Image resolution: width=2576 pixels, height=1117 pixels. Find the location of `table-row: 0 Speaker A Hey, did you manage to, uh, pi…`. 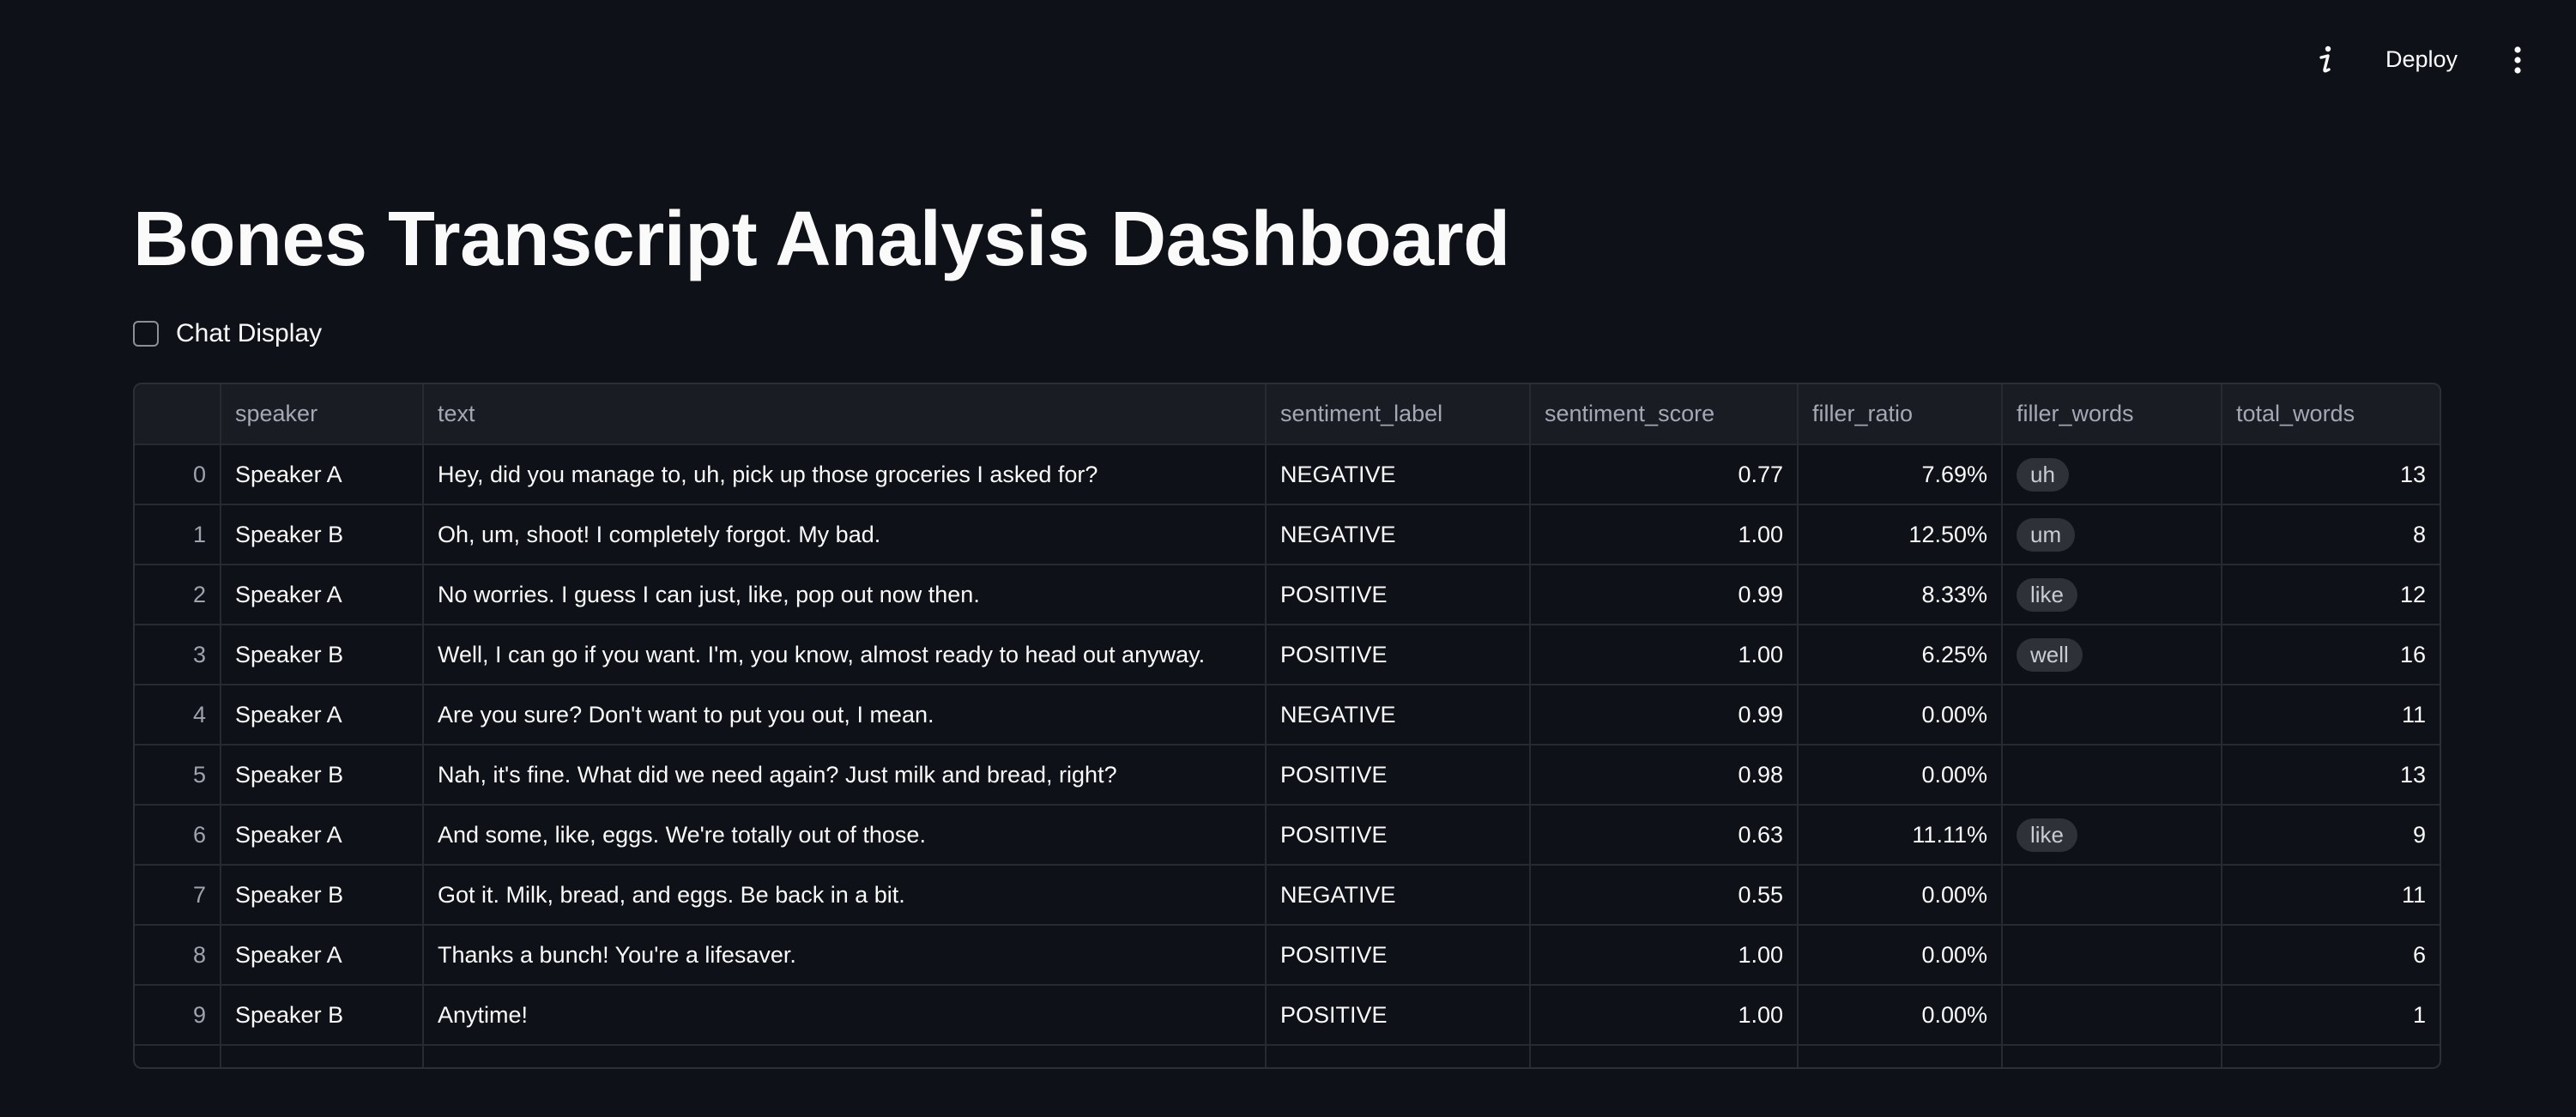

table-row: 0 Speaker A Hey, did you manage to, uh, pi… is located at coordinates (1287, 474).